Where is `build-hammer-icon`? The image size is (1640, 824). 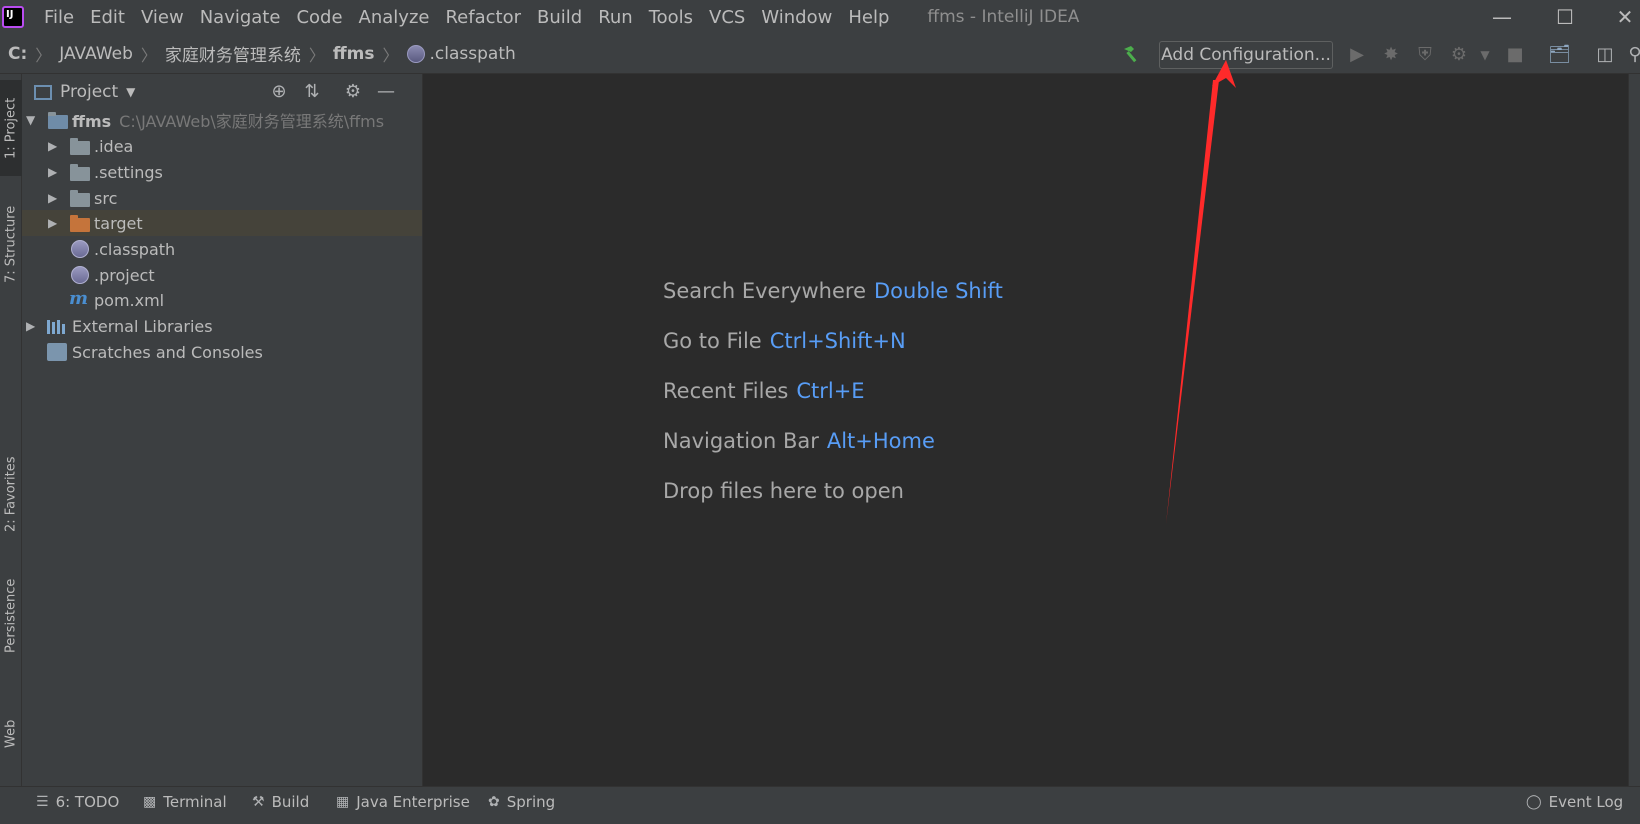
build-hammer-icon is located at coordinates (1132, 54).